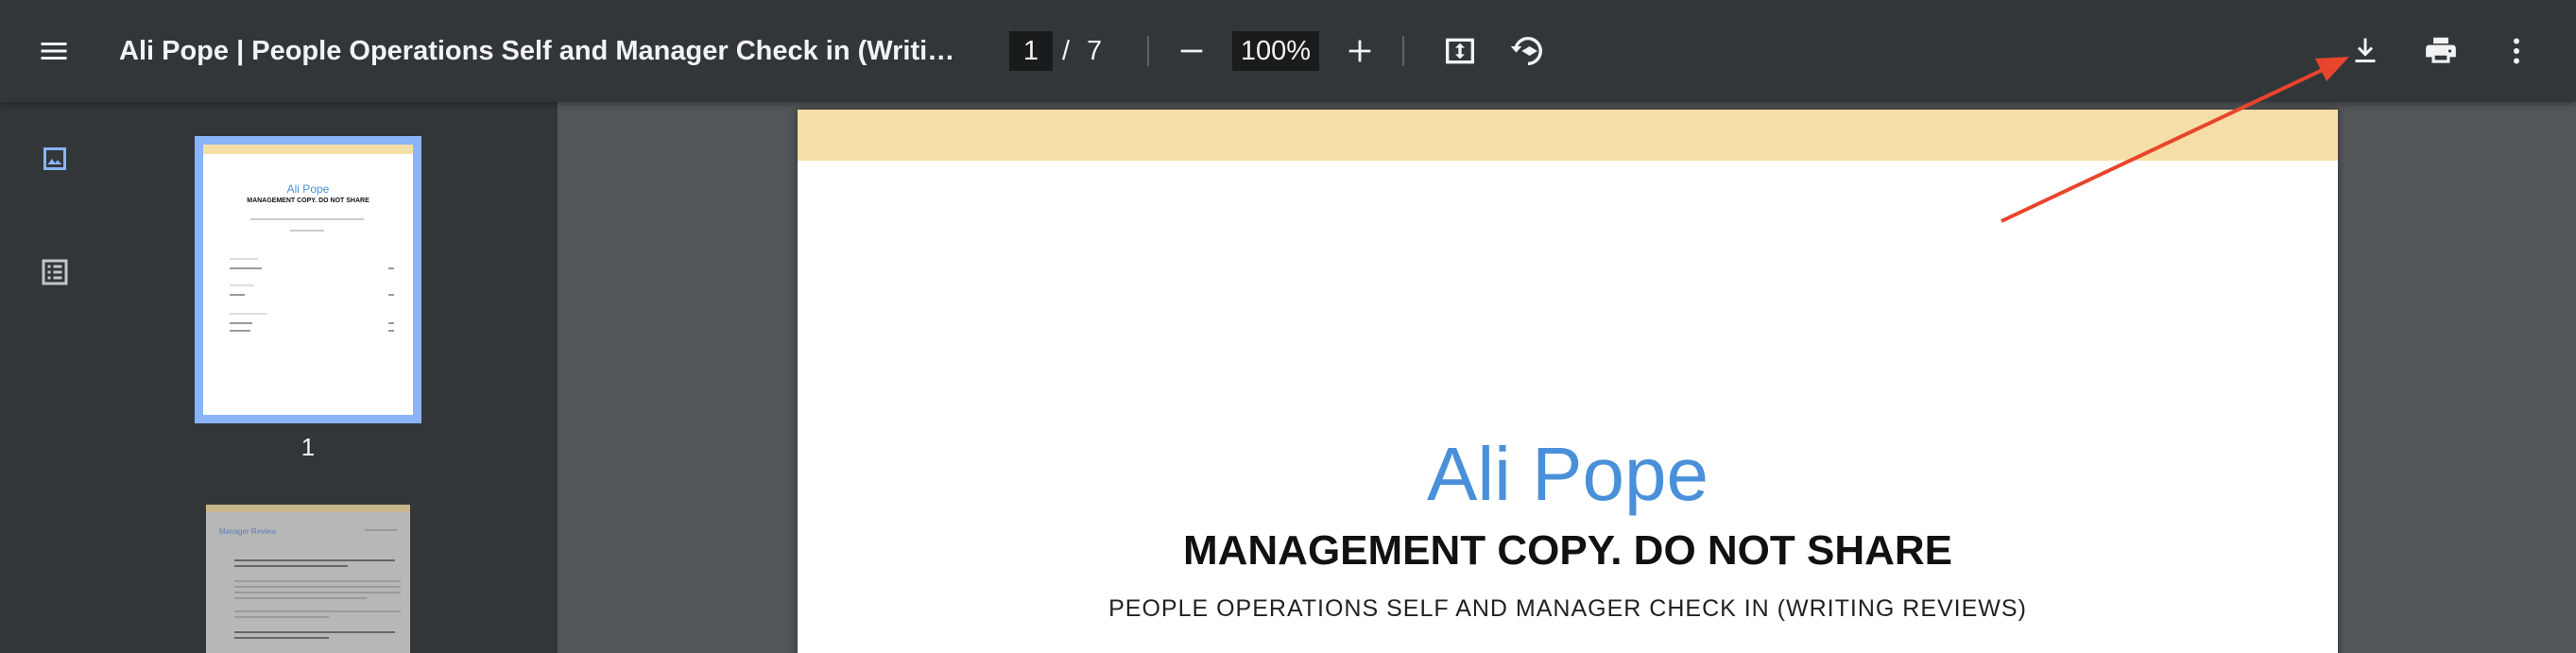  Describe the element at coordinates (1568, 474) in the screenshot. I see `employee-name: Ali Pope` at that location.